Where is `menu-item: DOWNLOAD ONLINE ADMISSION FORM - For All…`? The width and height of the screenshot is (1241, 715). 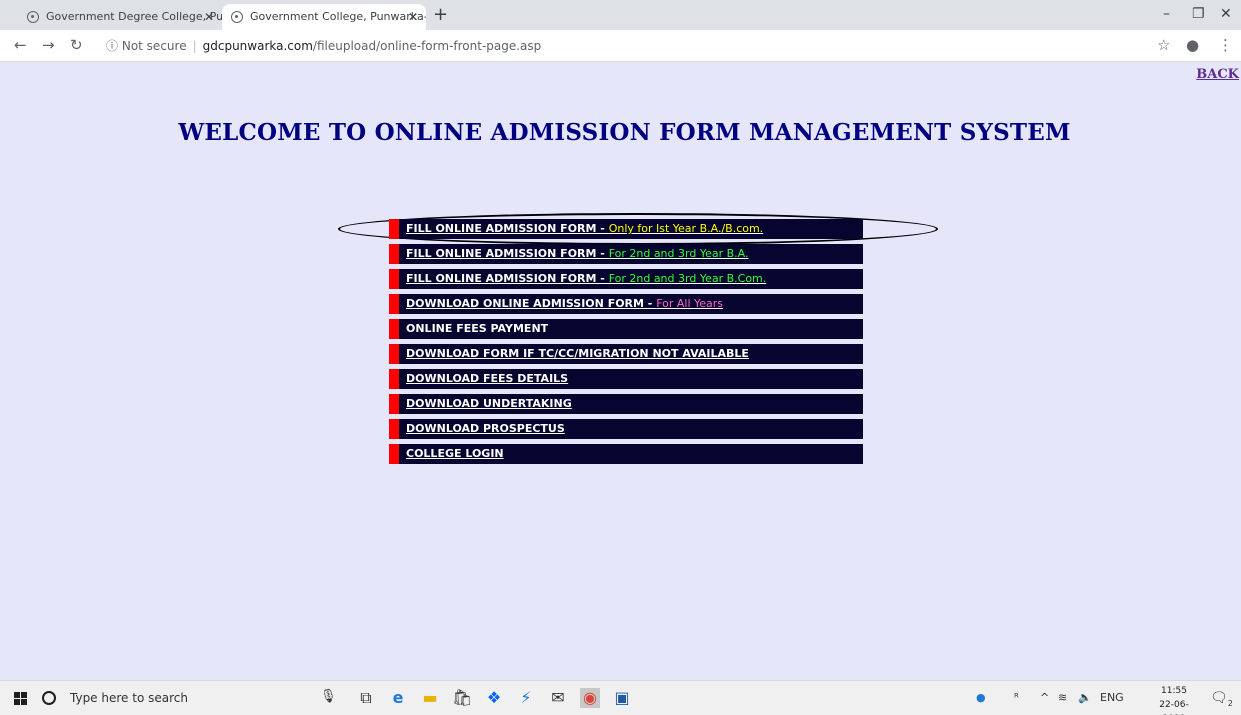
menu-item: DOWNLOAD ONLINE ADMISSION FORM - For All… is located at coordinates (626, 304).